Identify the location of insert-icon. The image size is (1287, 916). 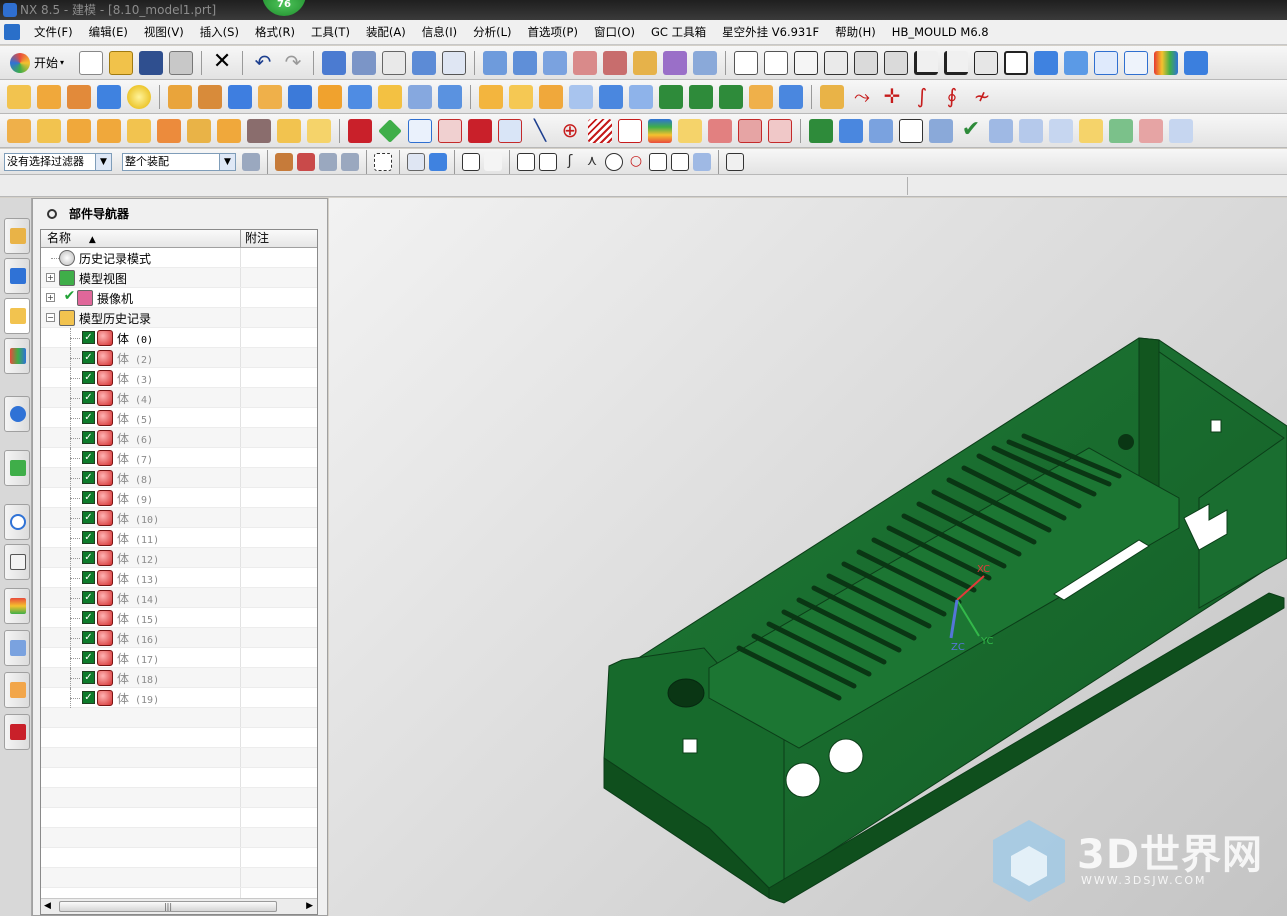
(720, 130).